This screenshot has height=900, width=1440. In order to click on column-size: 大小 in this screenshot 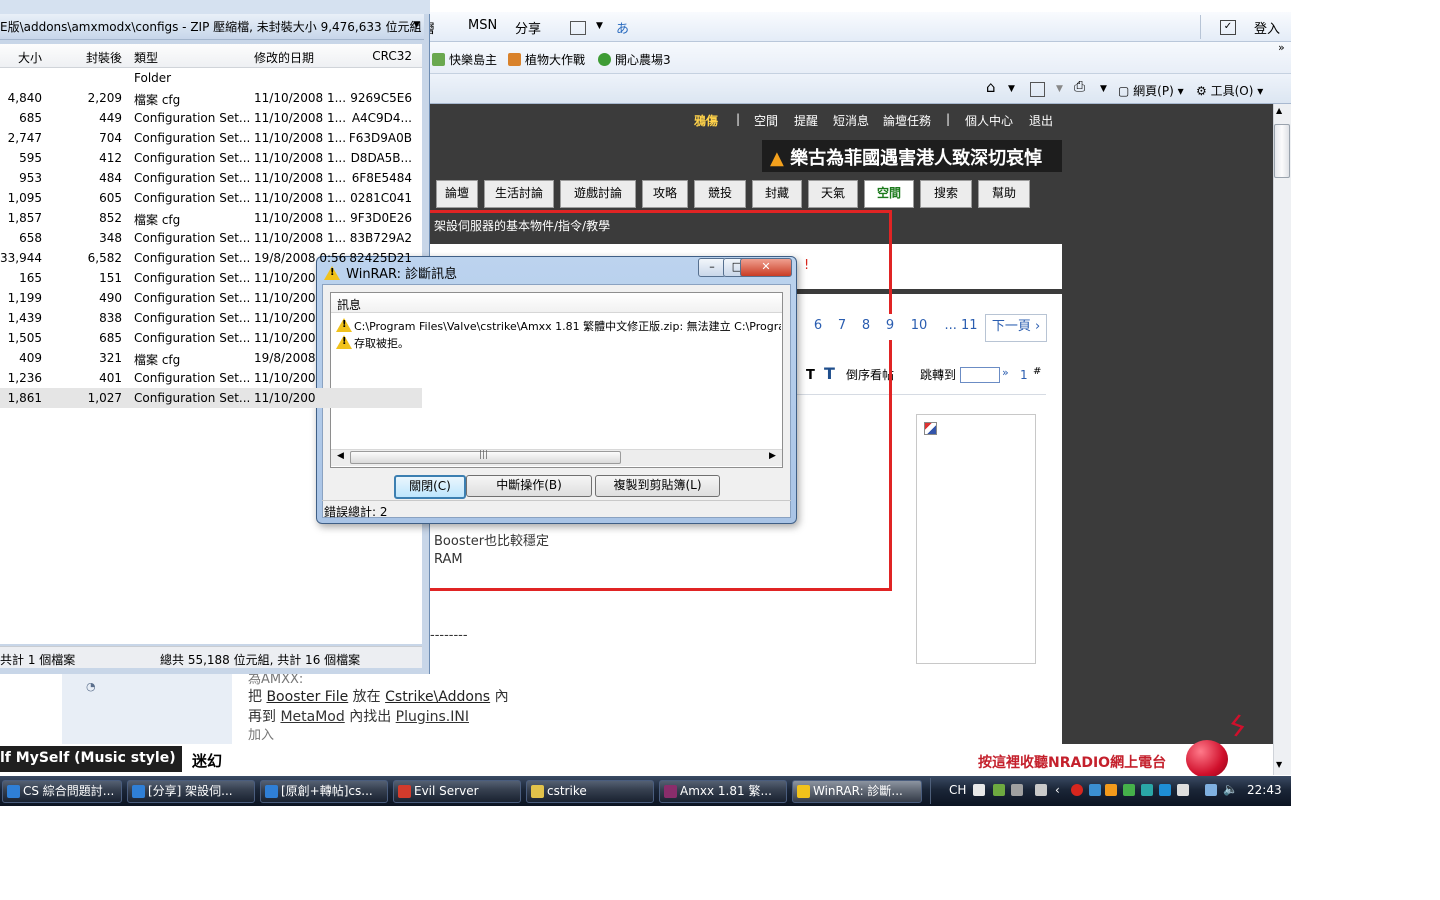, I will do `click(30, 57)`.